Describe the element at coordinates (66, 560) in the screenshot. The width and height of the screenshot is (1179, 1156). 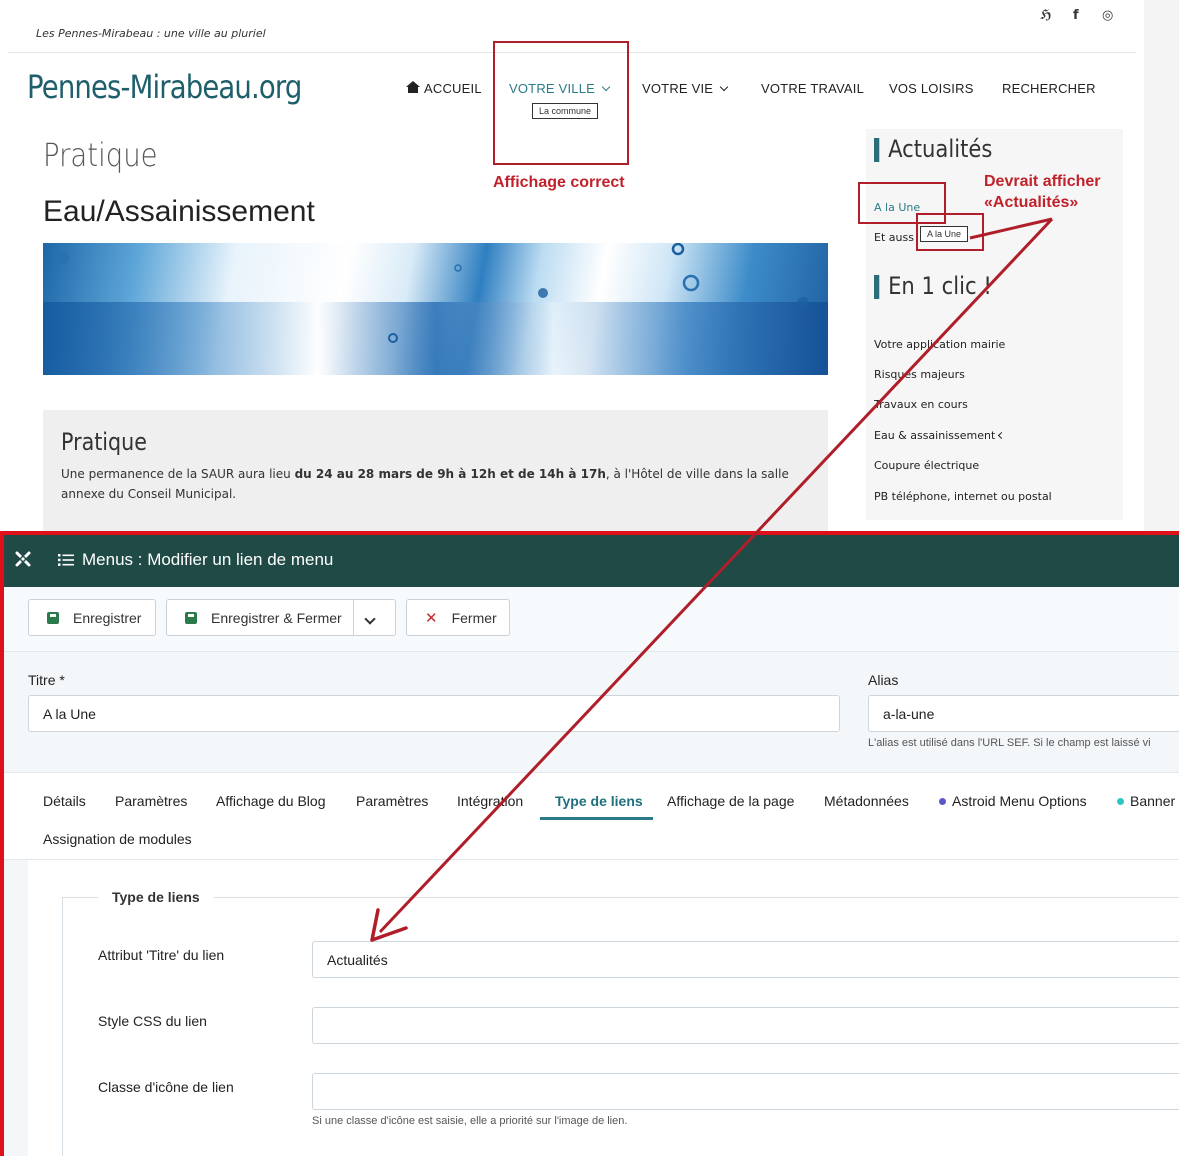
I see `list-icon` at that location.